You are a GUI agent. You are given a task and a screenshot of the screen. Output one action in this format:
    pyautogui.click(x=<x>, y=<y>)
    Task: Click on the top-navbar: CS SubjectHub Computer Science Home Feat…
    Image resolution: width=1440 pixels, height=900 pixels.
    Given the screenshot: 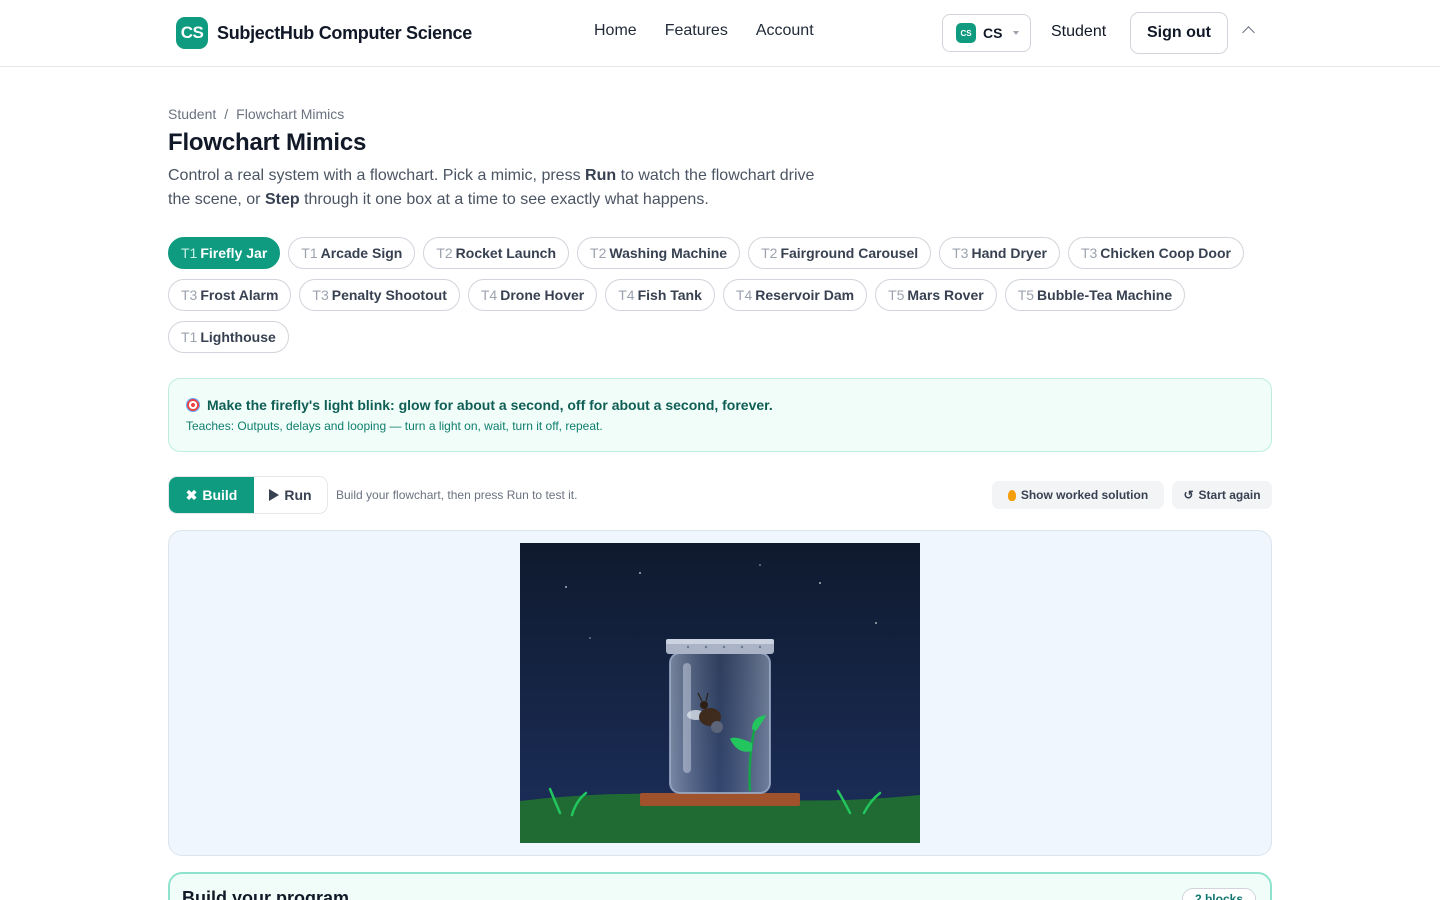 What is the action you would take?
    pyautogui.click(x=720, y=33)
    